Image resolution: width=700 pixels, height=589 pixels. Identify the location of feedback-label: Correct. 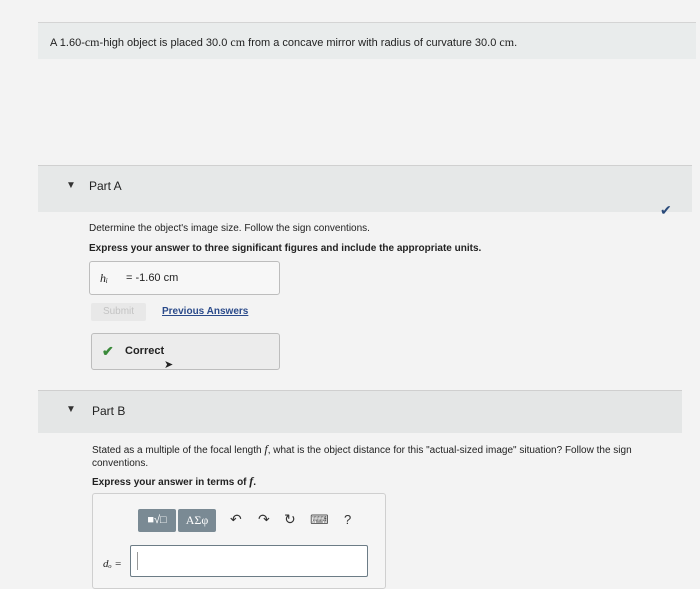
(145, 351).